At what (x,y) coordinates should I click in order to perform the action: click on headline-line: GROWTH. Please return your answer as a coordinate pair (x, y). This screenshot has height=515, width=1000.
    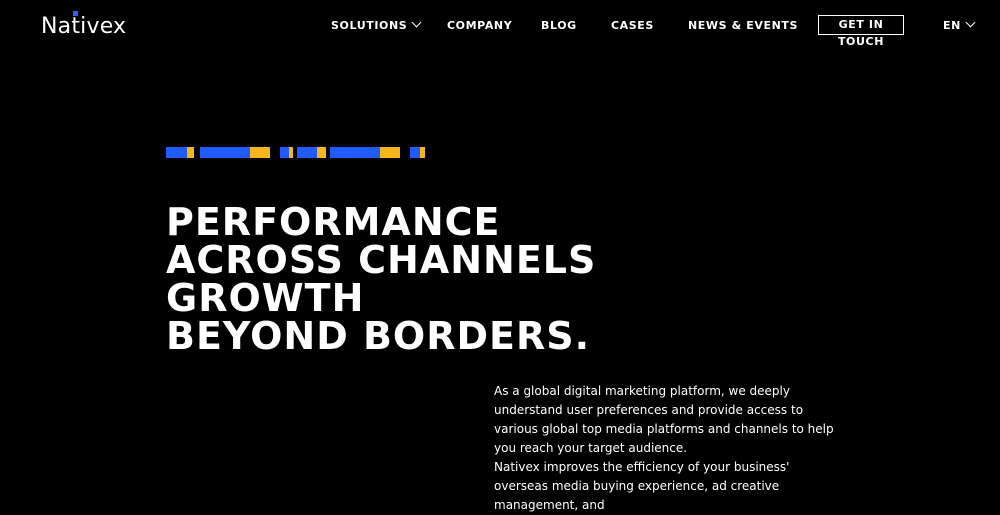
    Looking at the image, I should click on (265, 298).